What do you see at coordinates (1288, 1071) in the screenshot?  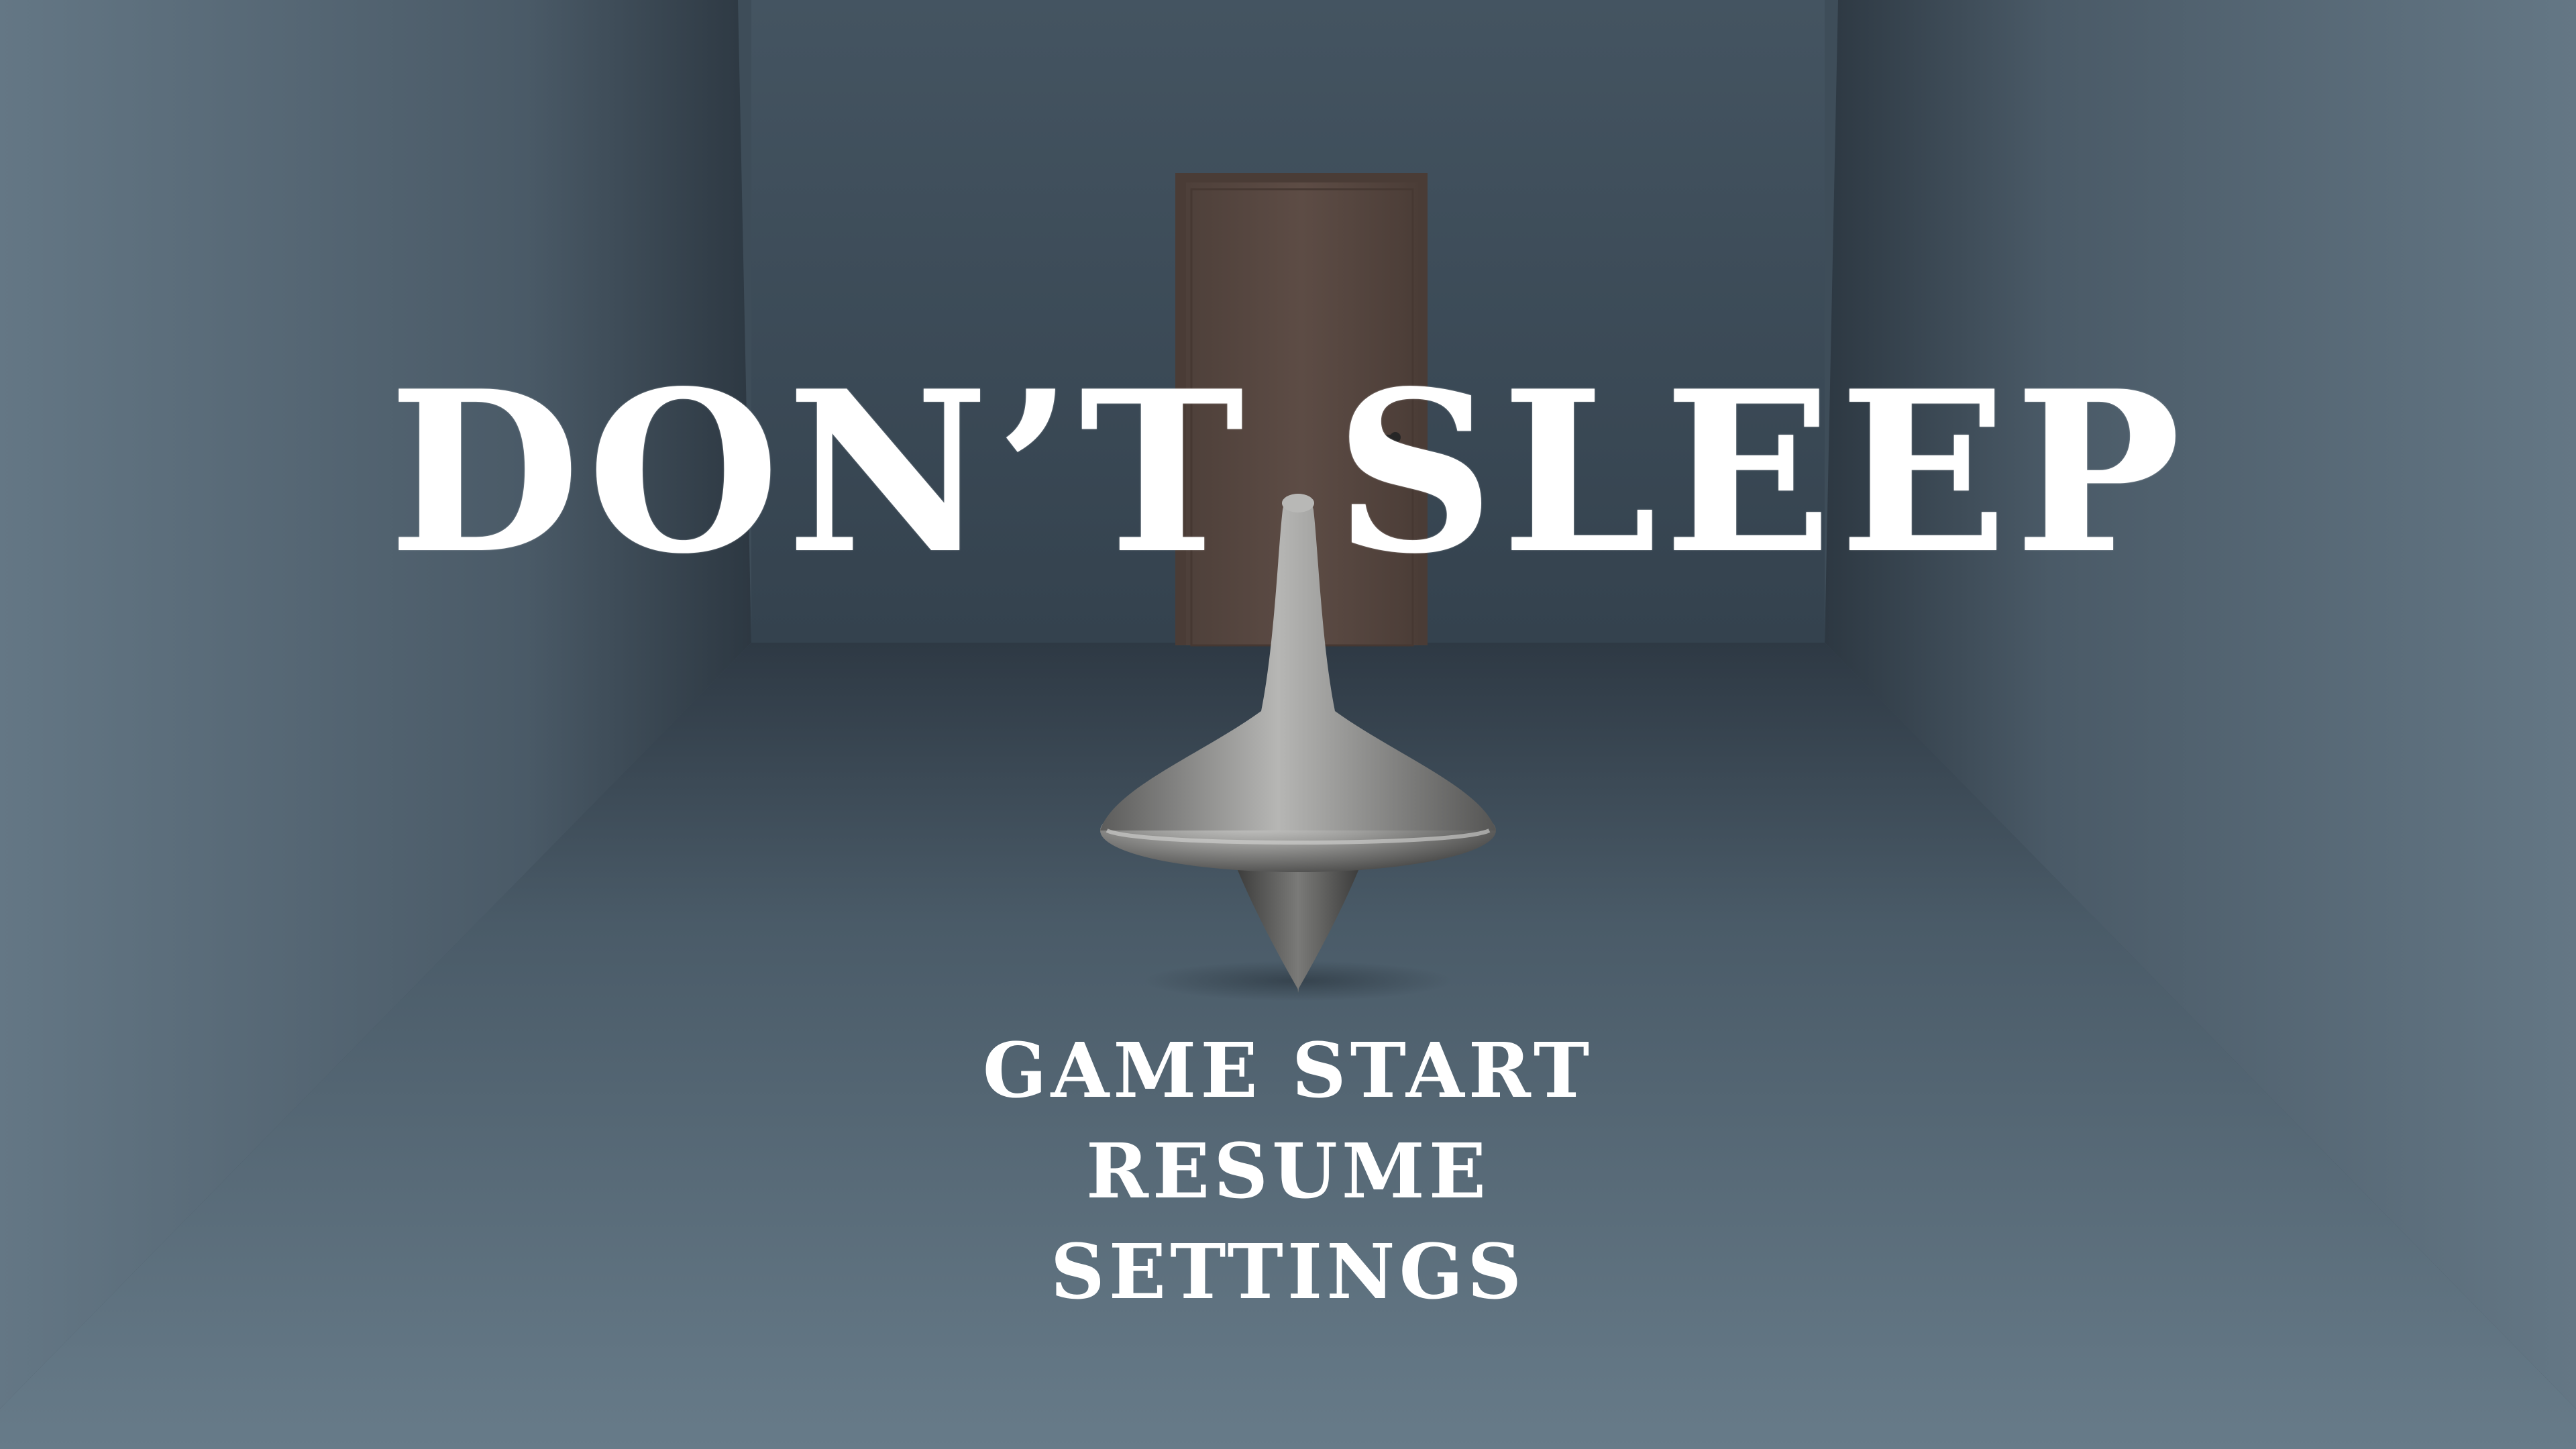 I see `menu-game-start-button: GAME START` at bounding box center [1288, 1071].